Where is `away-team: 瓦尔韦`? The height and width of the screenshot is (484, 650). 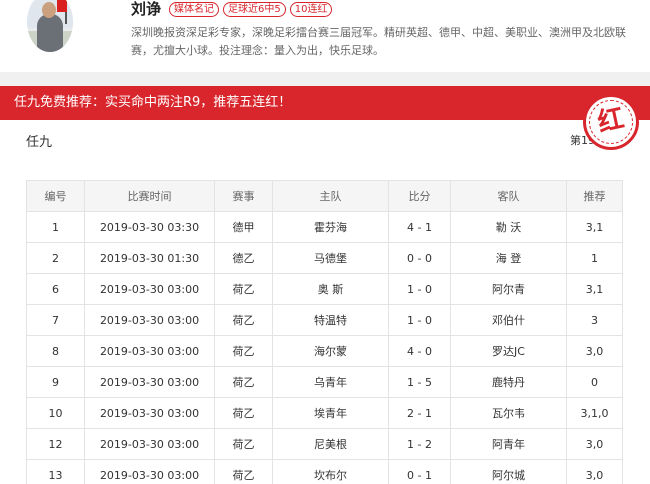 away-team: 瓦尔韦 is located at coordinates (508, 413).